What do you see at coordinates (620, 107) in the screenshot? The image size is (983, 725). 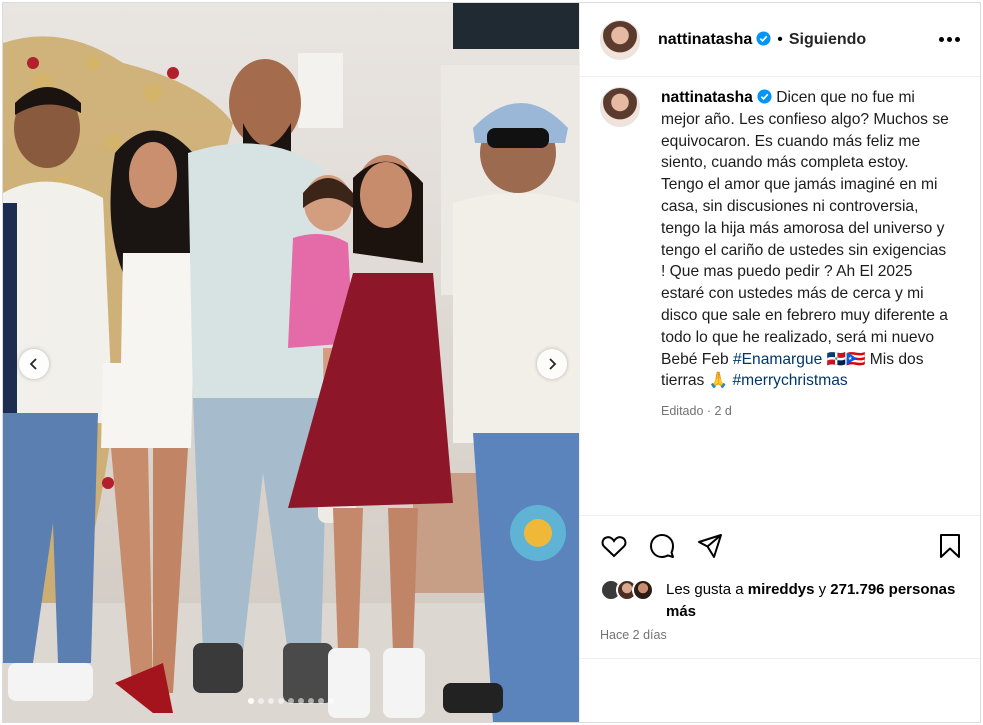 I see `caption-author-avatar` at bounding box center [620, 107].